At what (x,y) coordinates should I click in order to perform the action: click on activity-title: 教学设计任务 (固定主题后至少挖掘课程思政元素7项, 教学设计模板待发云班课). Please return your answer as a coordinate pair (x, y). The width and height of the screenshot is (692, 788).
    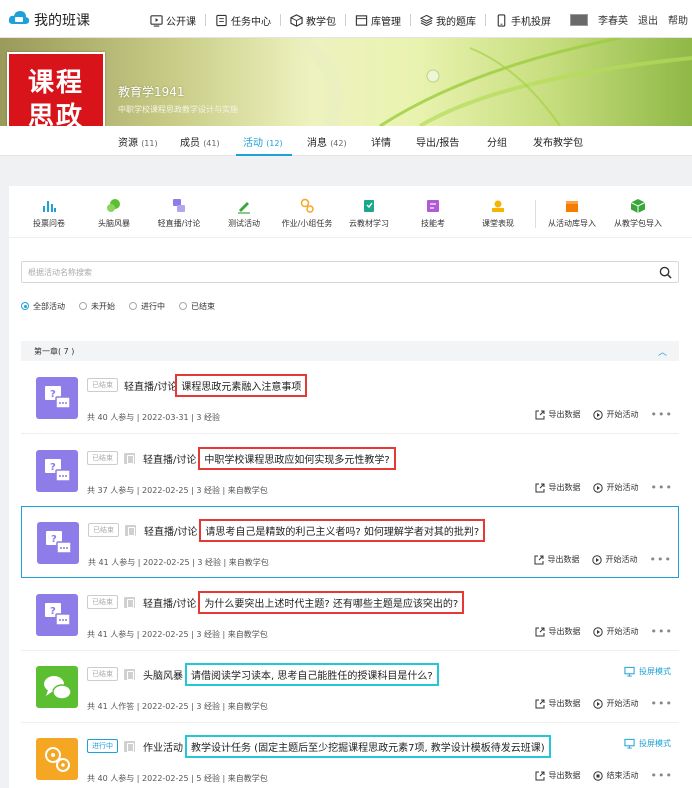
    Looking at the image, I should click on (368, 746).